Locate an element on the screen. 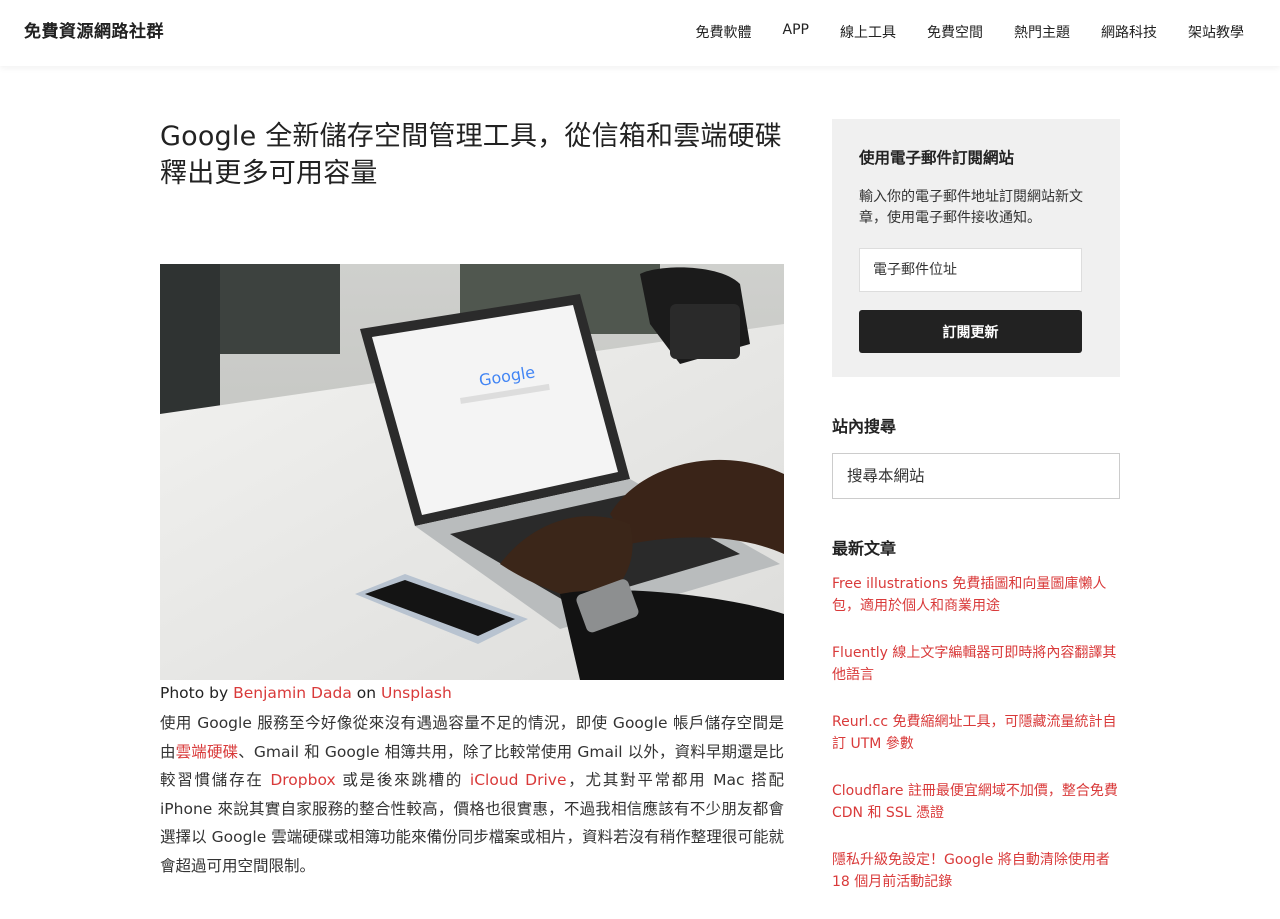 This screenshot has height=919, width=1280. subscribe-button: 訂閱更新 is located at coordinates (970, 331).